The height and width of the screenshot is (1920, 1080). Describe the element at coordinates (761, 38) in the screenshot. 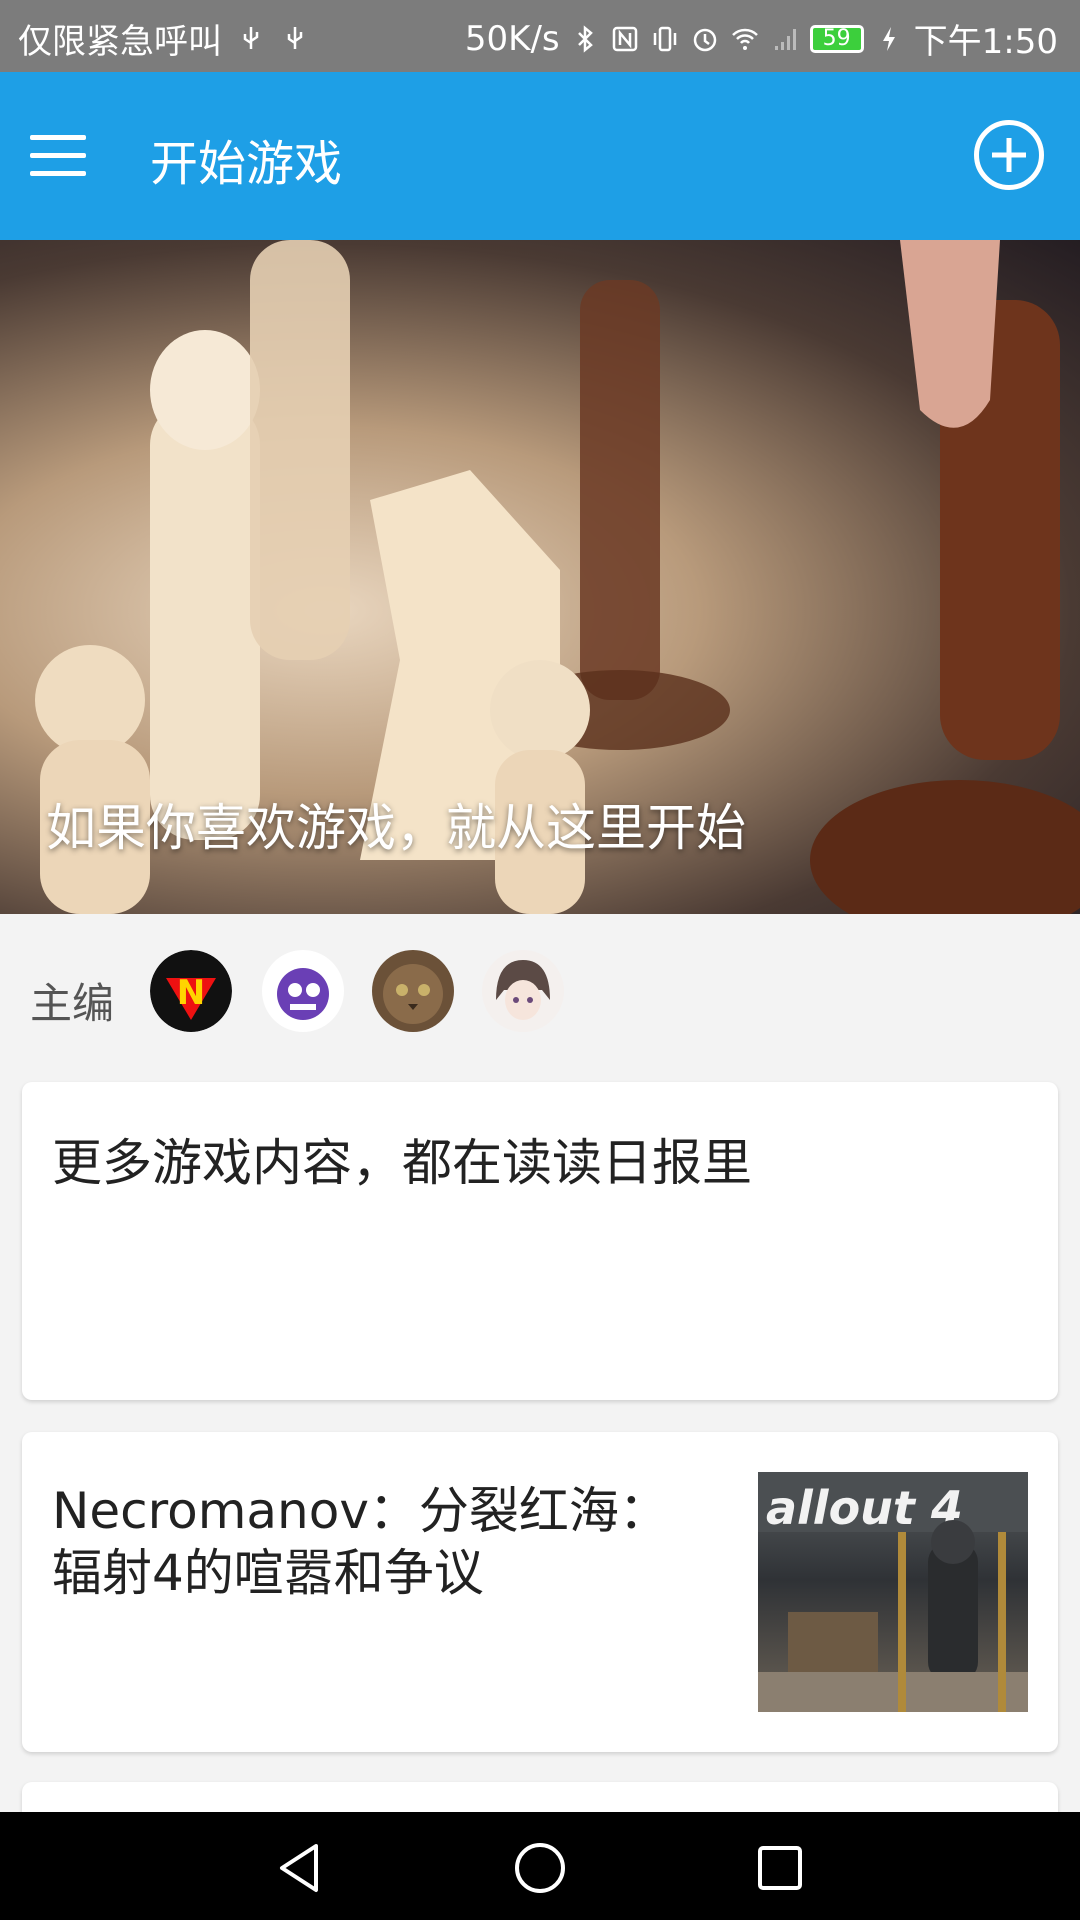

I see `status-right: 50K/s 59 下午1:50` at that location.